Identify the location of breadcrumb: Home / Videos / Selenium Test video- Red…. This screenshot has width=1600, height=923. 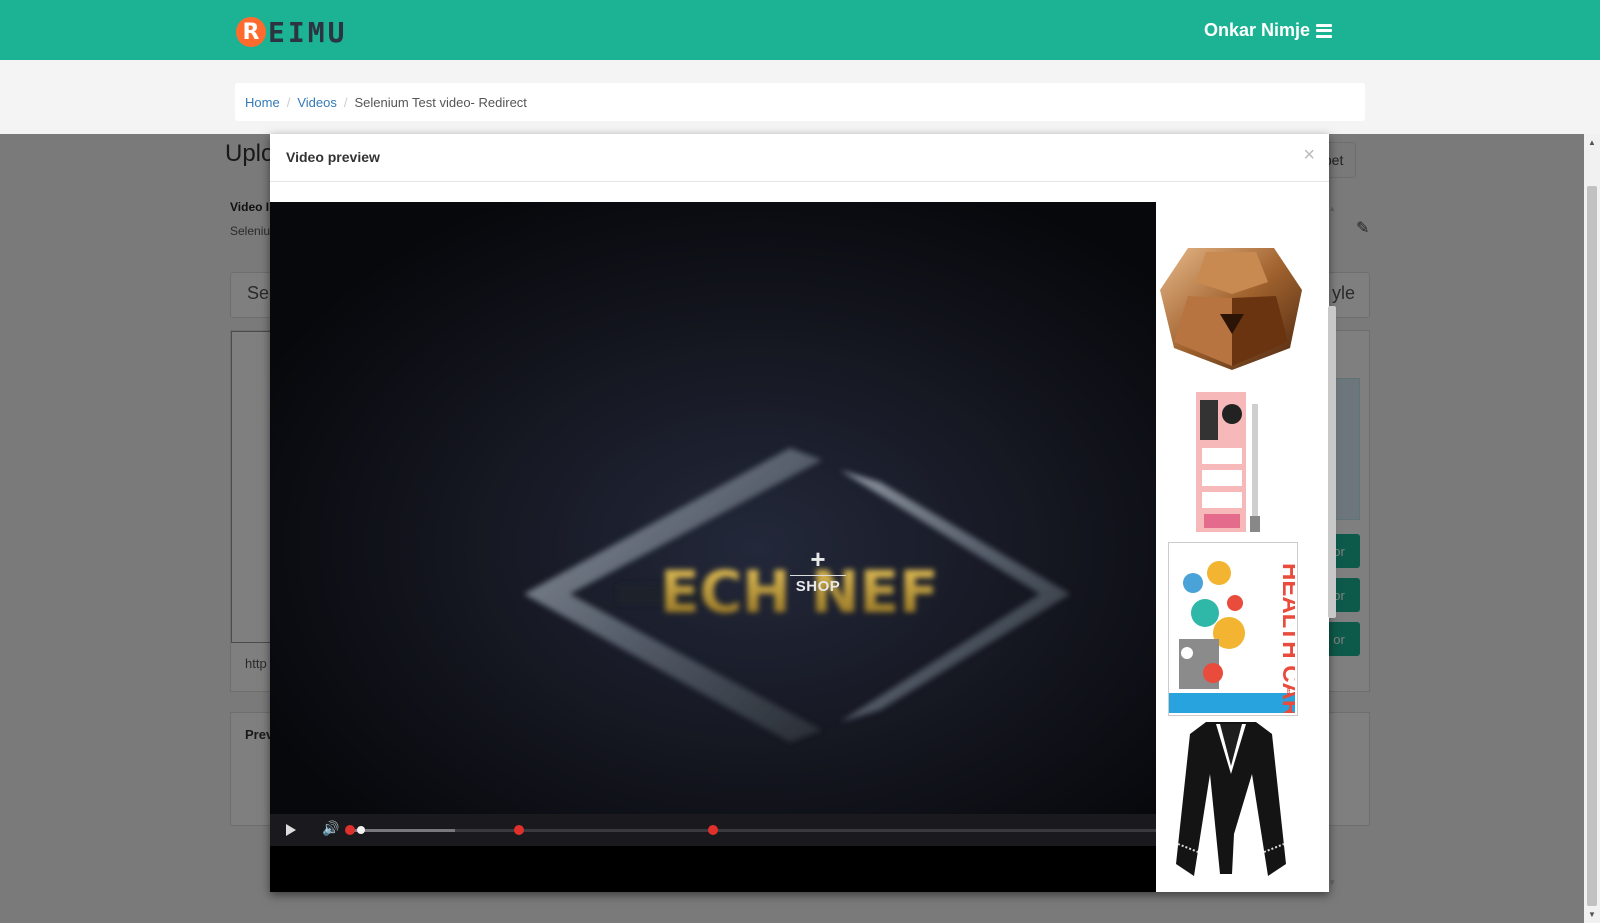
(800, 102).